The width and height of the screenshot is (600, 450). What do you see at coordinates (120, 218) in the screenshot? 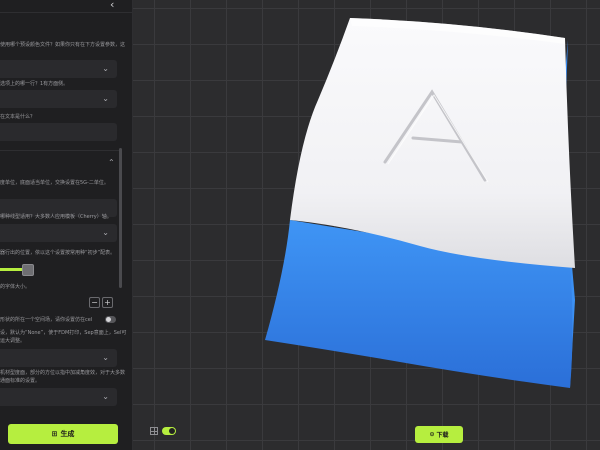
I see `panel-scrollbar` at bounding box center [120, 218].